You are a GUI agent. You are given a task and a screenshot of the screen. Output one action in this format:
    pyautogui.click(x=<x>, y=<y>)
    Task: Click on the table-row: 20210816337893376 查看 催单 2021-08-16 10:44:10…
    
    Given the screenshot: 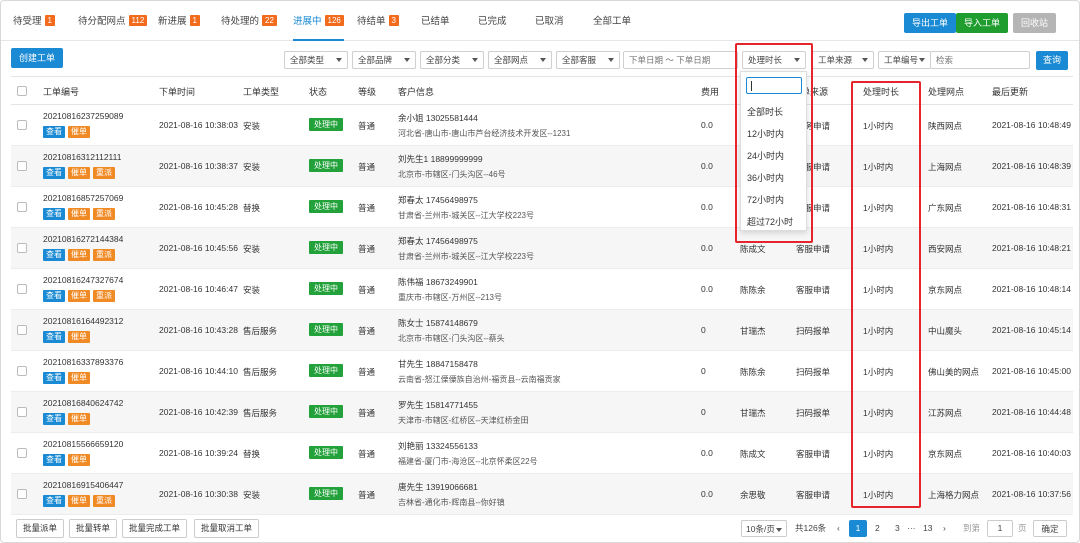 What is the action you would take?
    pyautogui.click(x=542, y=371)
    